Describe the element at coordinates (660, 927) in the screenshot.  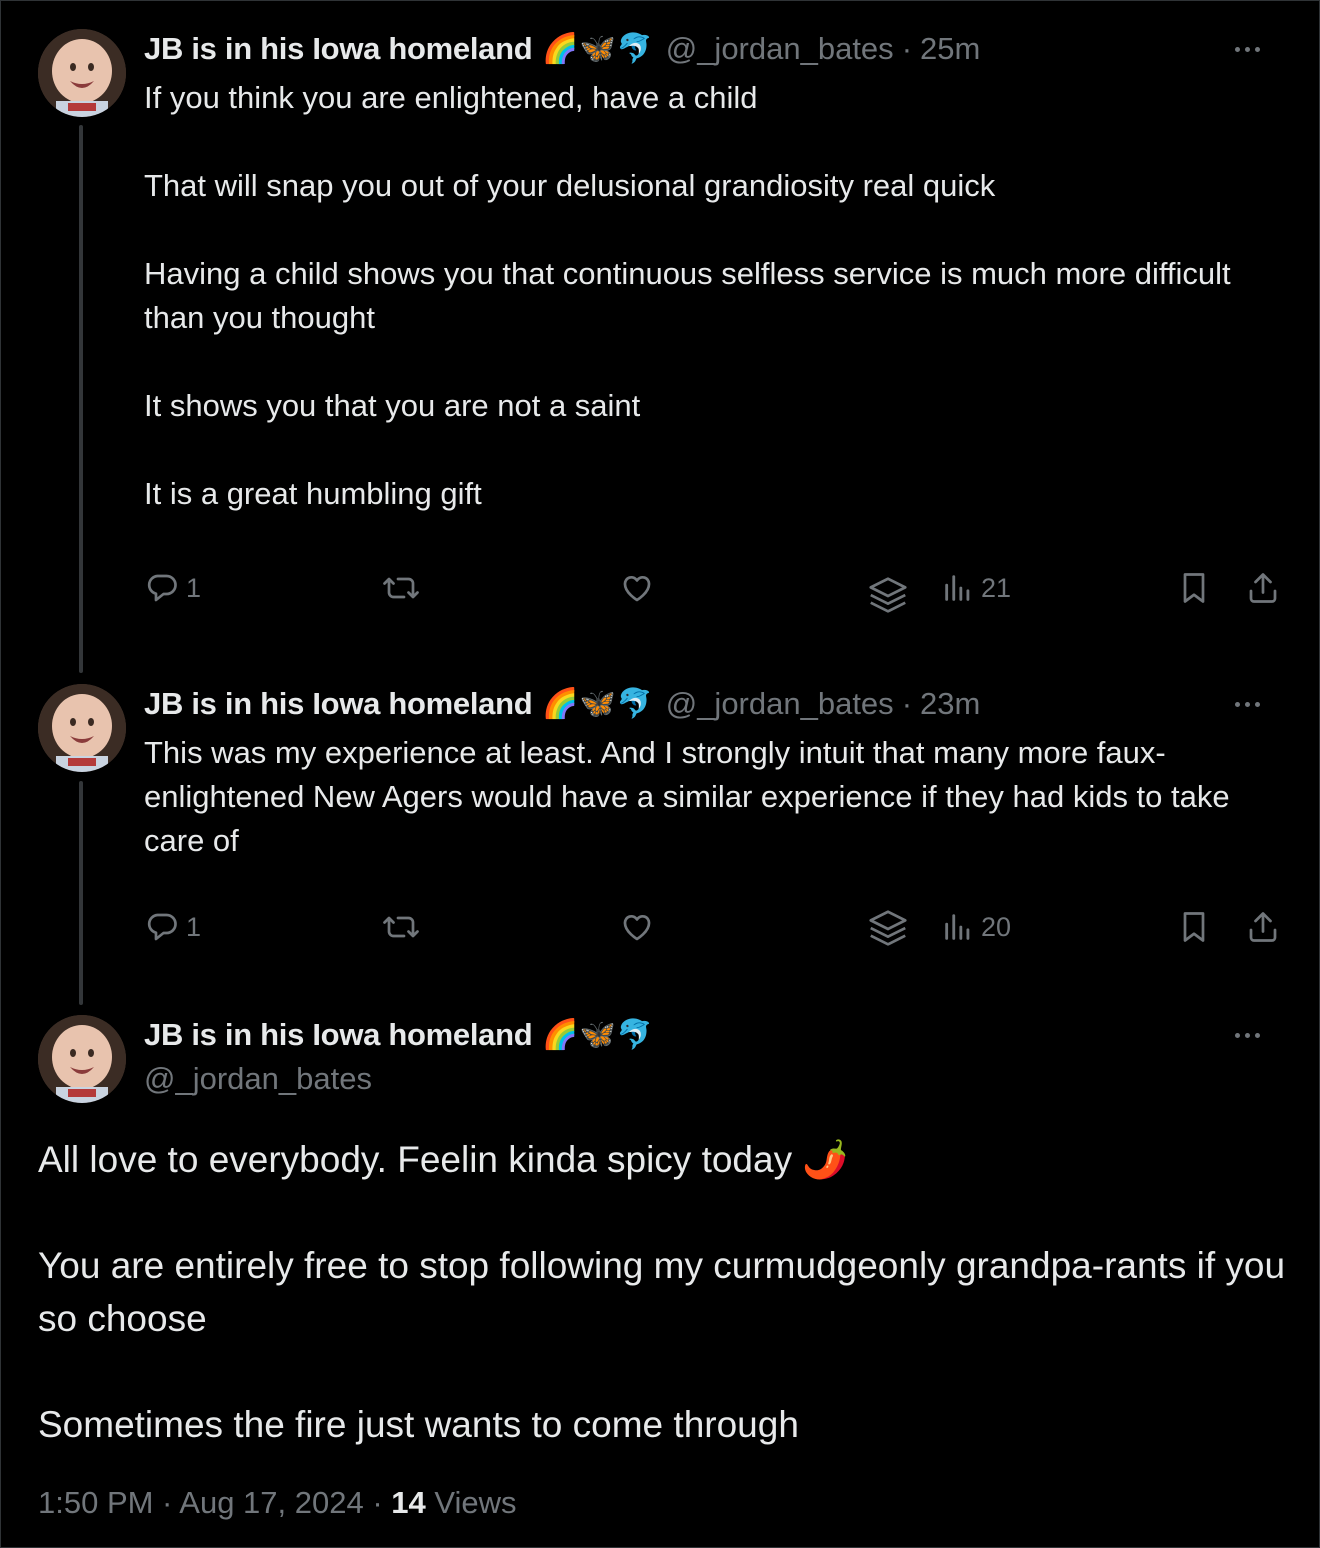
I see `action-bar: 1 20` at that location.